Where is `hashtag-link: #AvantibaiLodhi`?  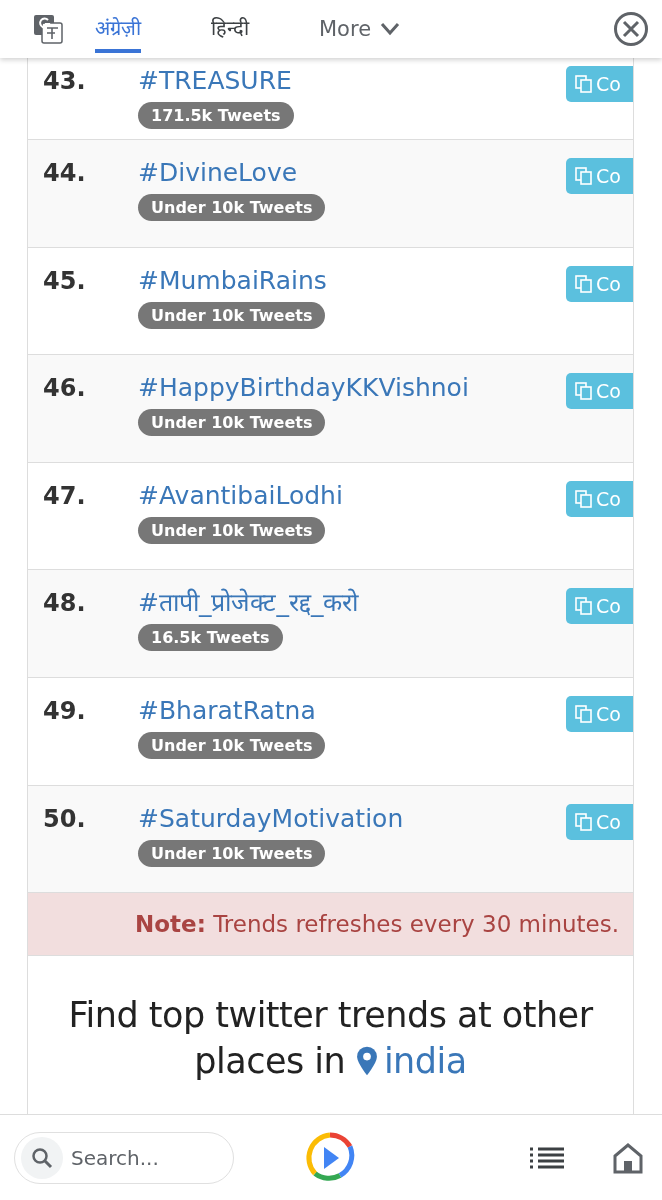 hashtag-link: #AvantibaiLodhi is located at coordinates (240, 495).